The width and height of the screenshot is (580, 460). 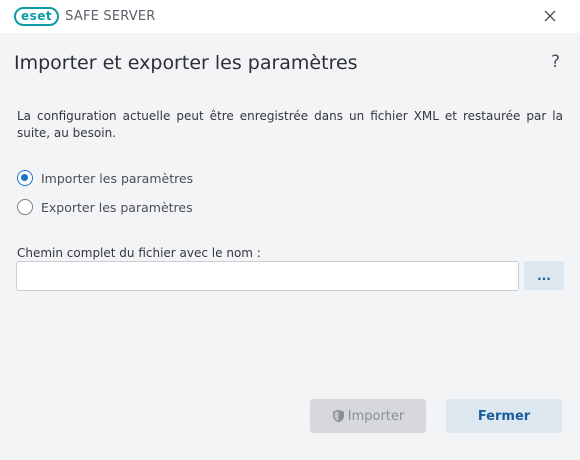 What do you see at coordinates (338, 416) in the screenshot?
I see `shield-icon` at bounding box center [338, 416].